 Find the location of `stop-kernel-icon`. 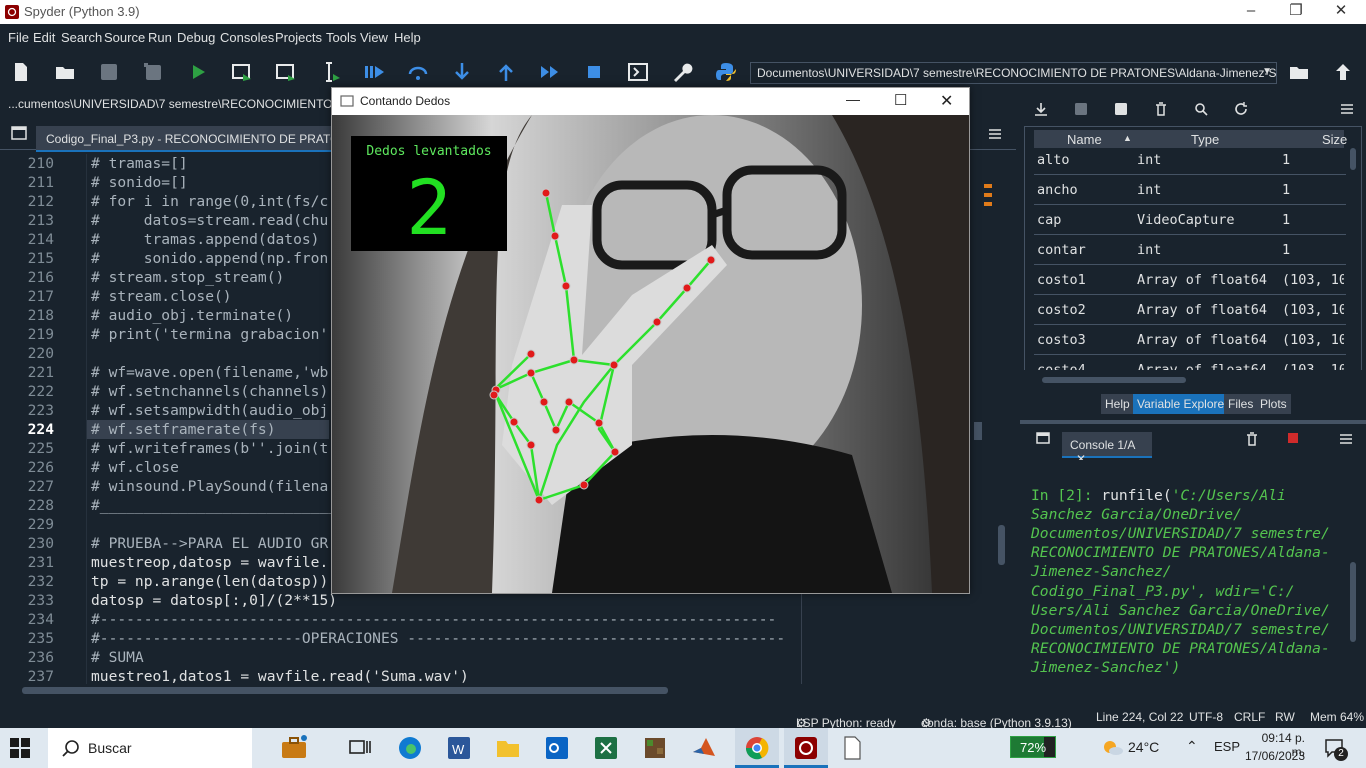

stop-kernel-icon is located at coordinates (1293, 438).